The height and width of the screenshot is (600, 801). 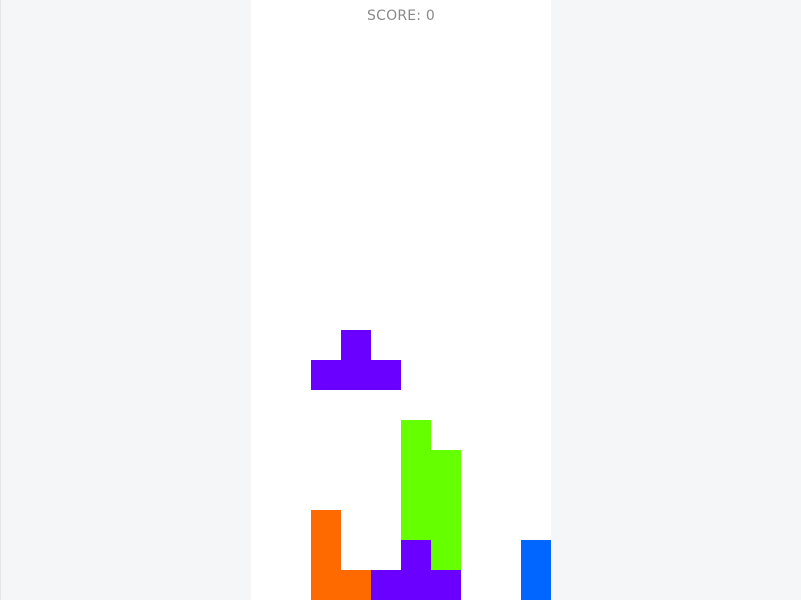 I want to click on page-border, so click(x=0, y=300).